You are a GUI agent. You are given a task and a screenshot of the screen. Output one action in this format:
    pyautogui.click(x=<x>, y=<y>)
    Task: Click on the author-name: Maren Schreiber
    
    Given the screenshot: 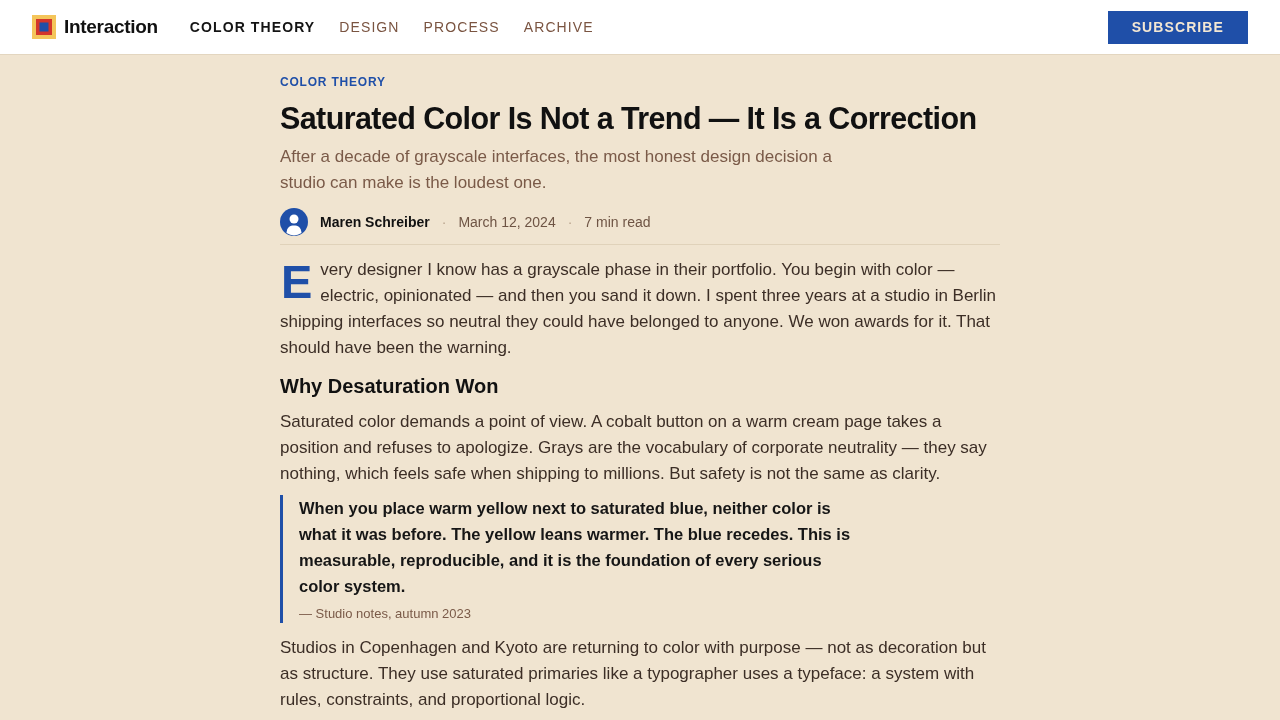 What is the action you would take?
    pyautogui.click(x=375, y=222)
    